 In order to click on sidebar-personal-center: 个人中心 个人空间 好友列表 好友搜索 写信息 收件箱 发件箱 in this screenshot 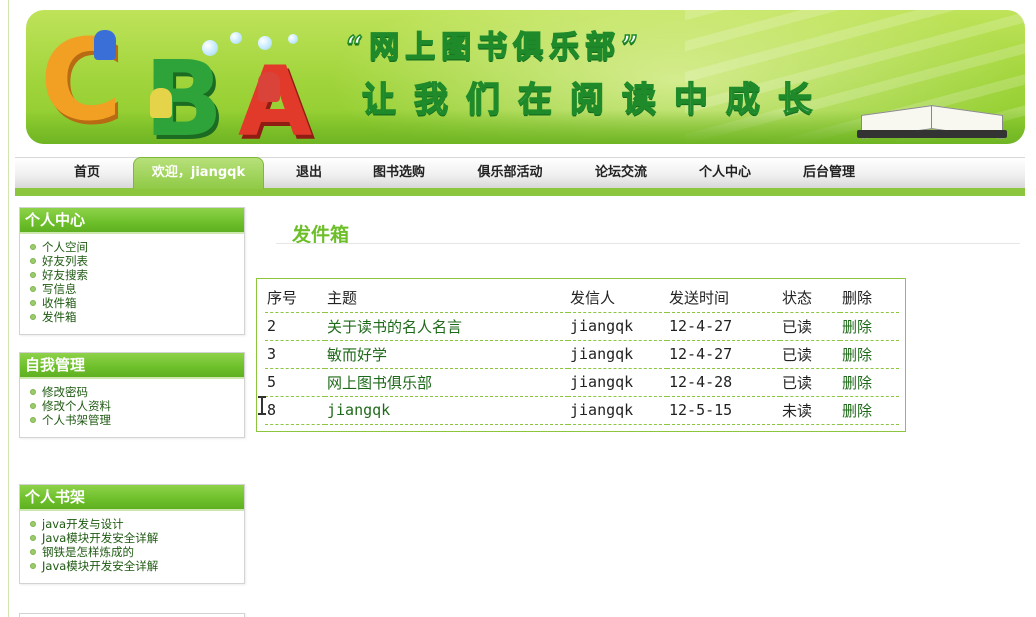, I will do `click(132, 271)`.